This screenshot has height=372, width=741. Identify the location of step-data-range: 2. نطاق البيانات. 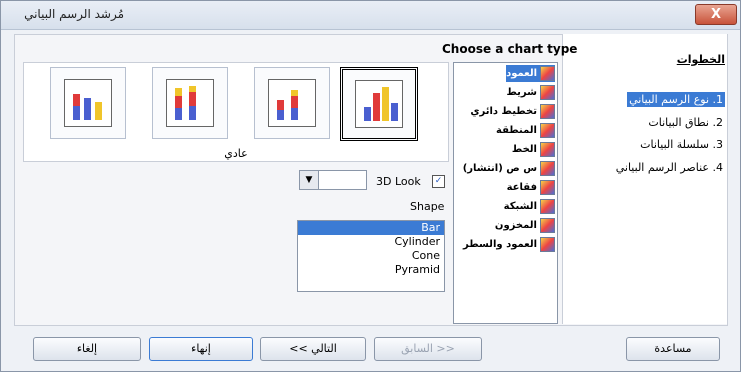
(685, 122).